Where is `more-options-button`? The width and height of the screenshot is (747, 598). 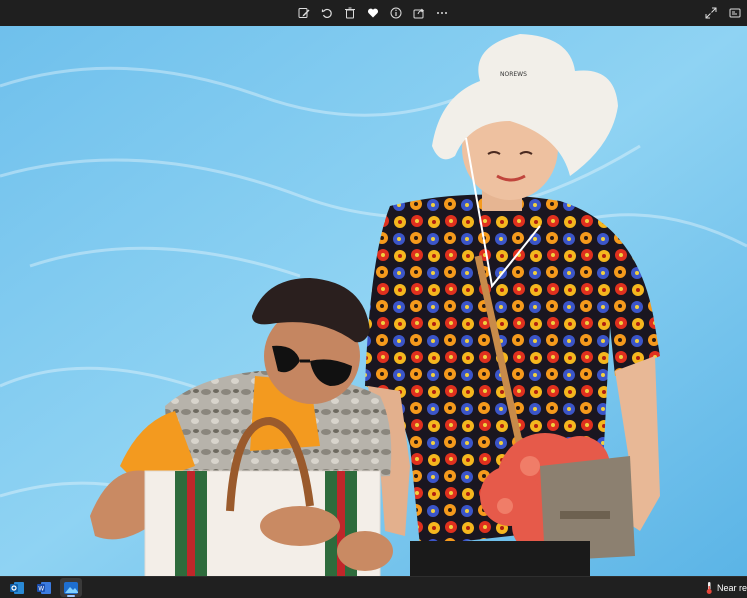 more-options-button is located at coordinates (442, 13).